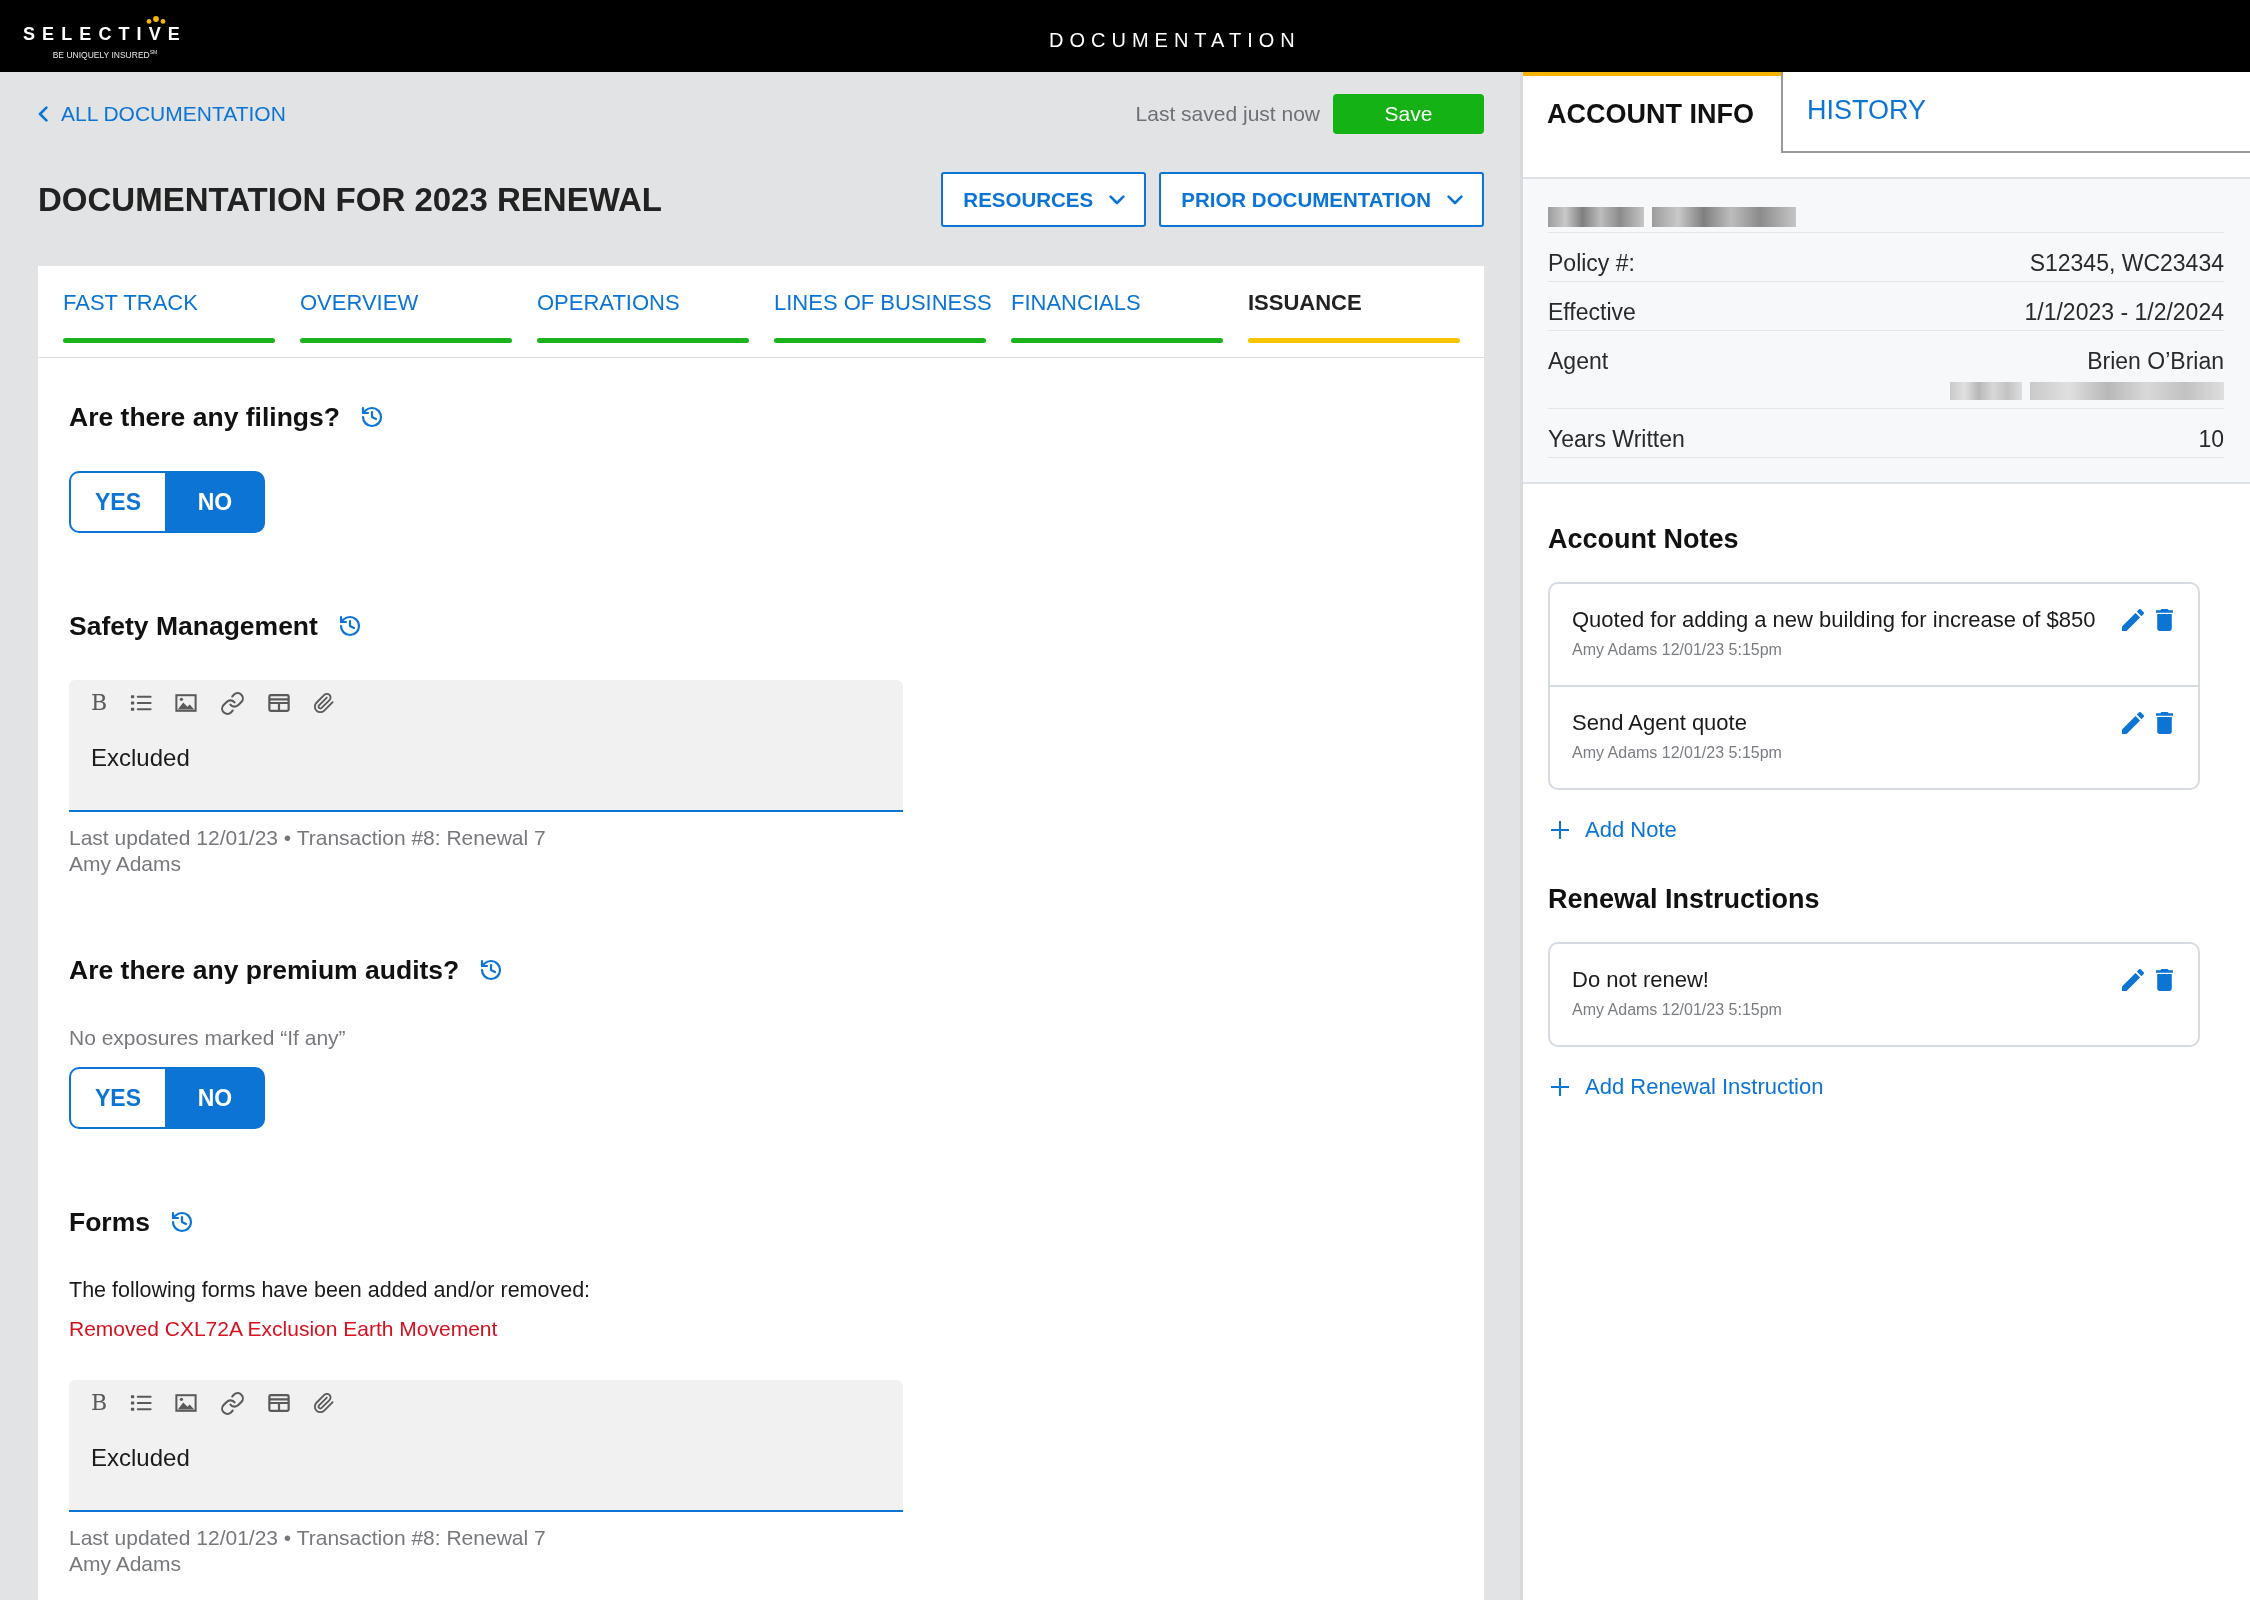 Image resolution: width=2250 pixels, height=1600 pixels. I want to click on field-value: S12345, WC23434, so click(2126, 263).